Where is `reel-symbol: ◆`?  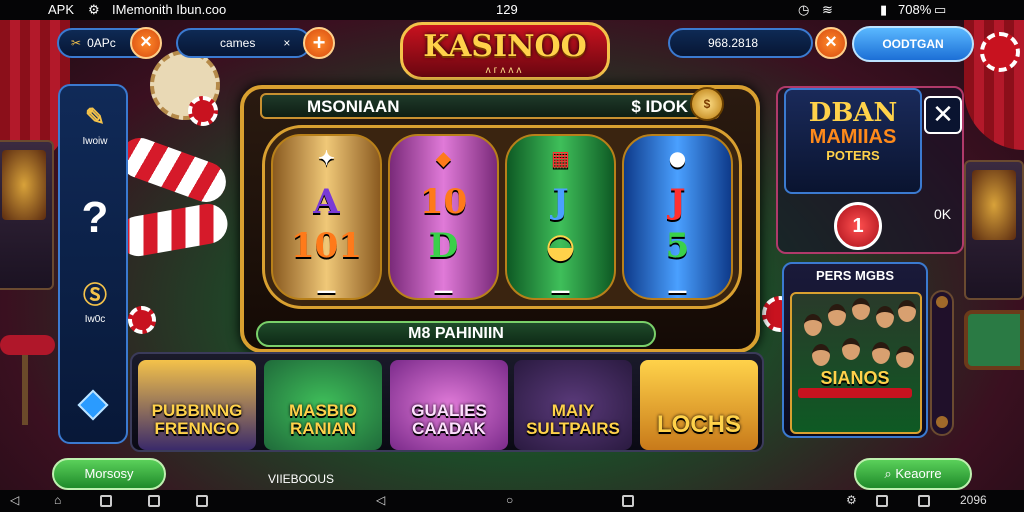 reel-symbol: ◆ is located at coordinates (443, 158).